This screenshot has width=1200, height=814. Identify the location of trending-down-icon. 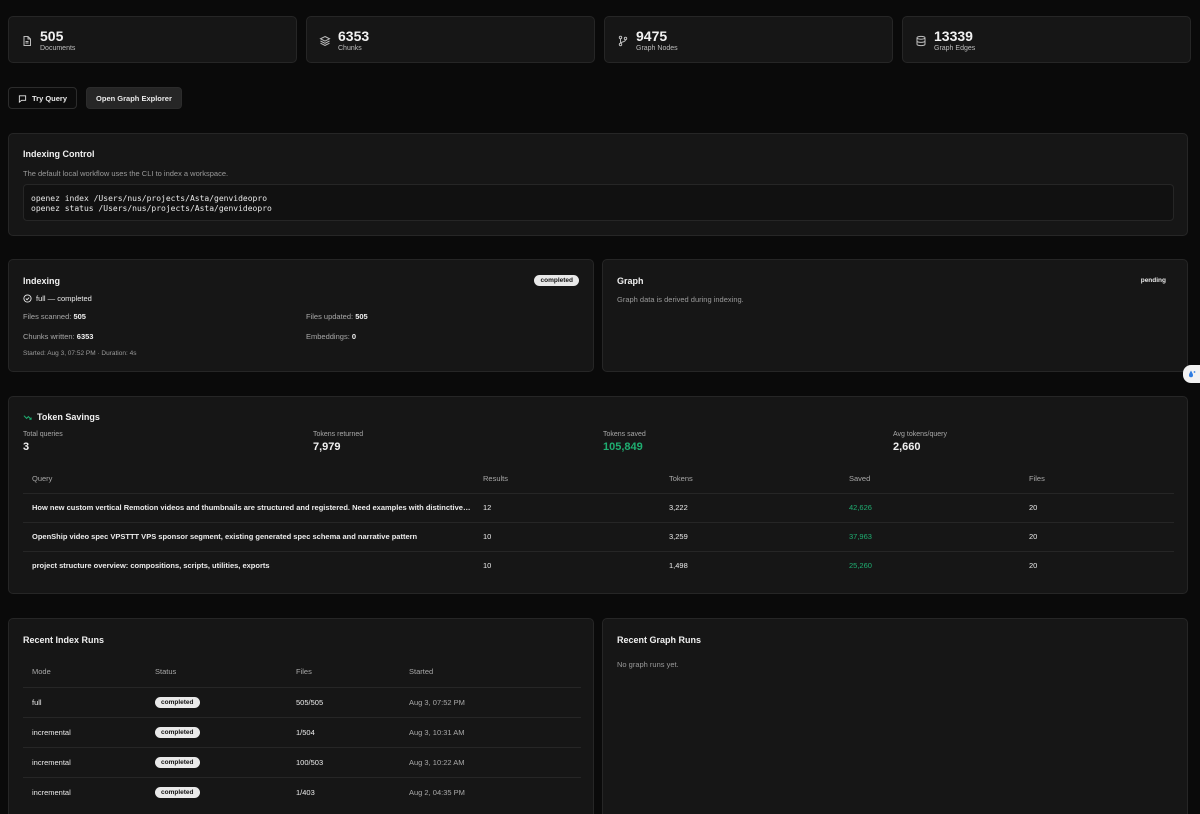
(27, 417).